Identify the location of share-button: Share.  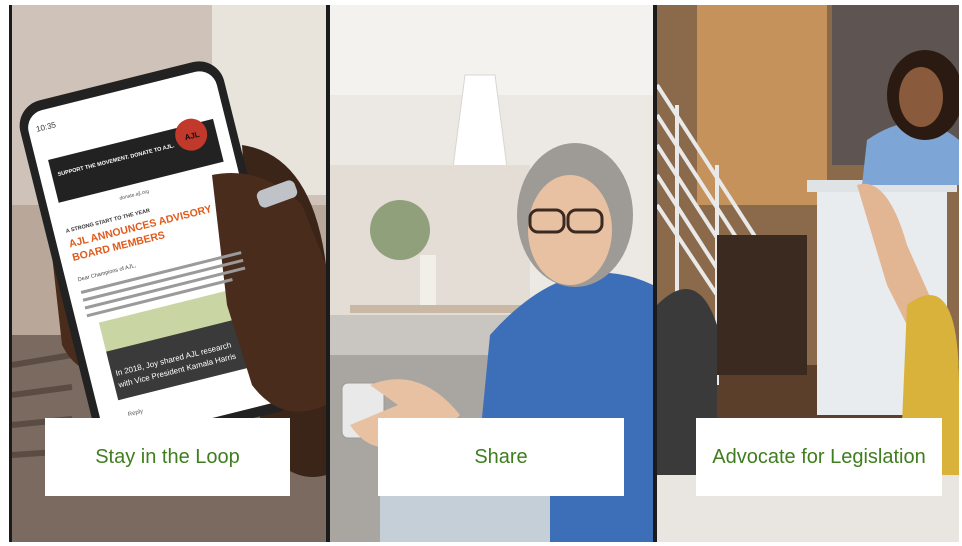
(501, 457).